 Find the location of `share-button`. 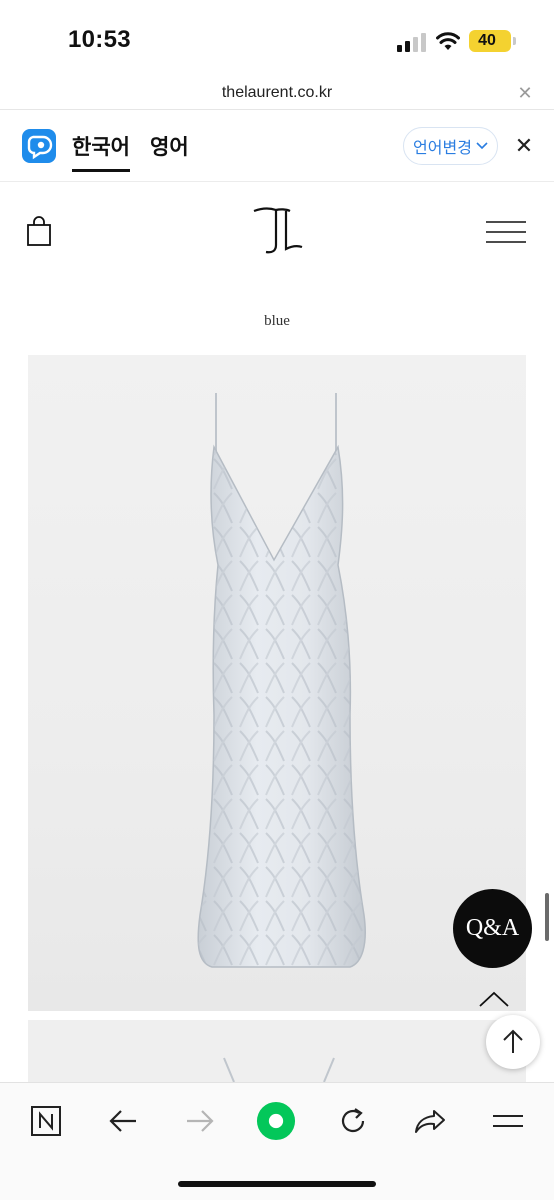

share-button is located at coordinates (430, 1121).